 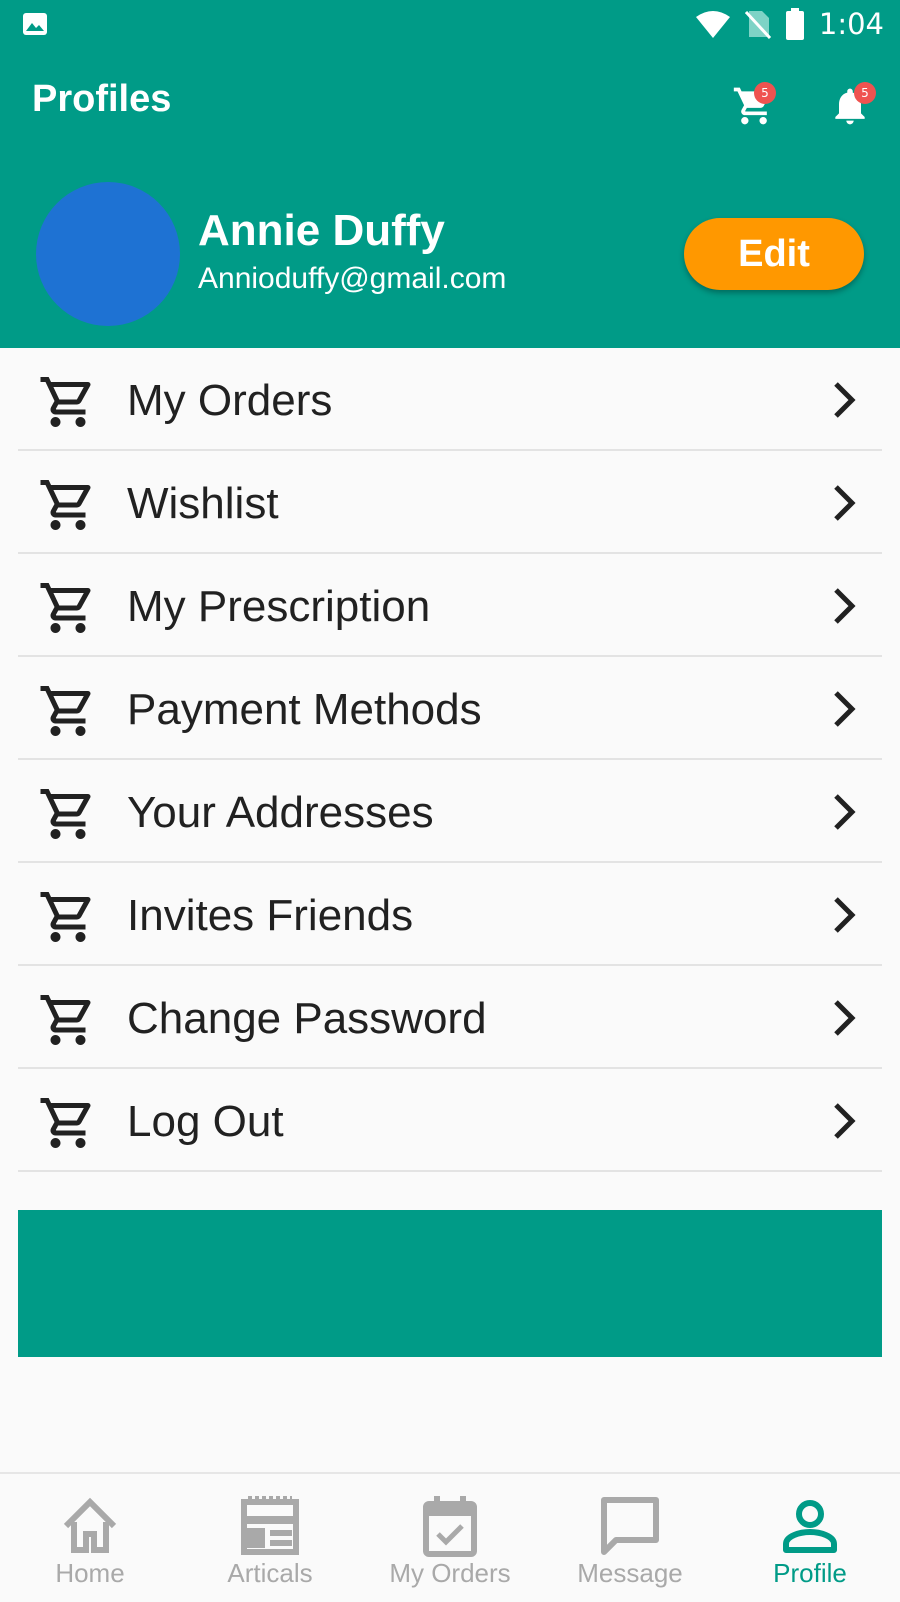 What do you see at coordinates (450, 914) in the screenshot?
I see `menu-item-invites-friends: Invites Friends` at bounding box center [450, 914].